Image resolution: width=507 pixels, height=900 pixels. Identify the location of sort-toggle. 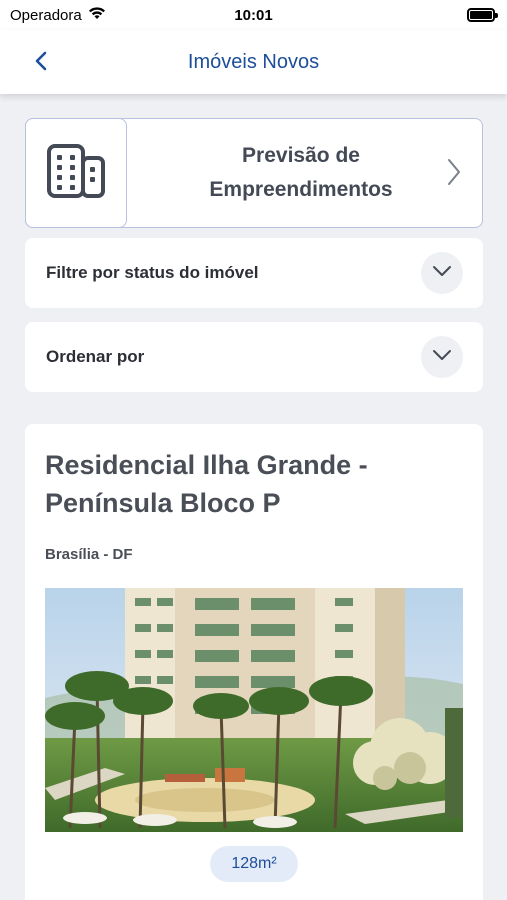
(442, 357).